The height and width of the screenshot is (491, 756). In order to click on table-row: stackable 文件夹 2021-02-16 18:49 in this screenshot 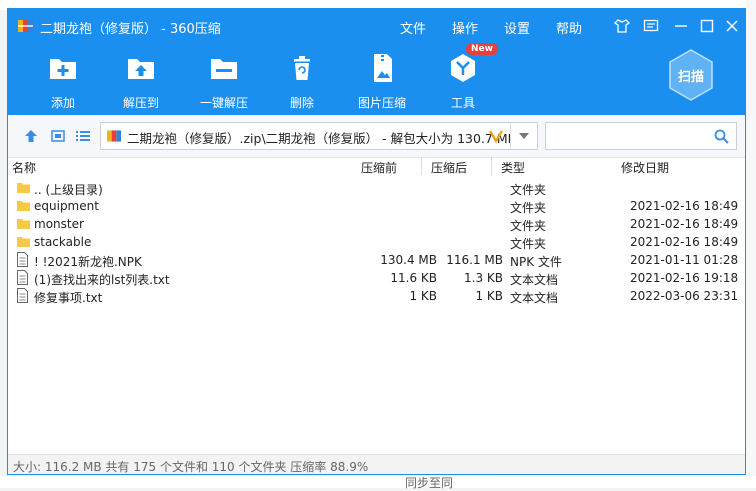, I will do `click(377, 242)`.